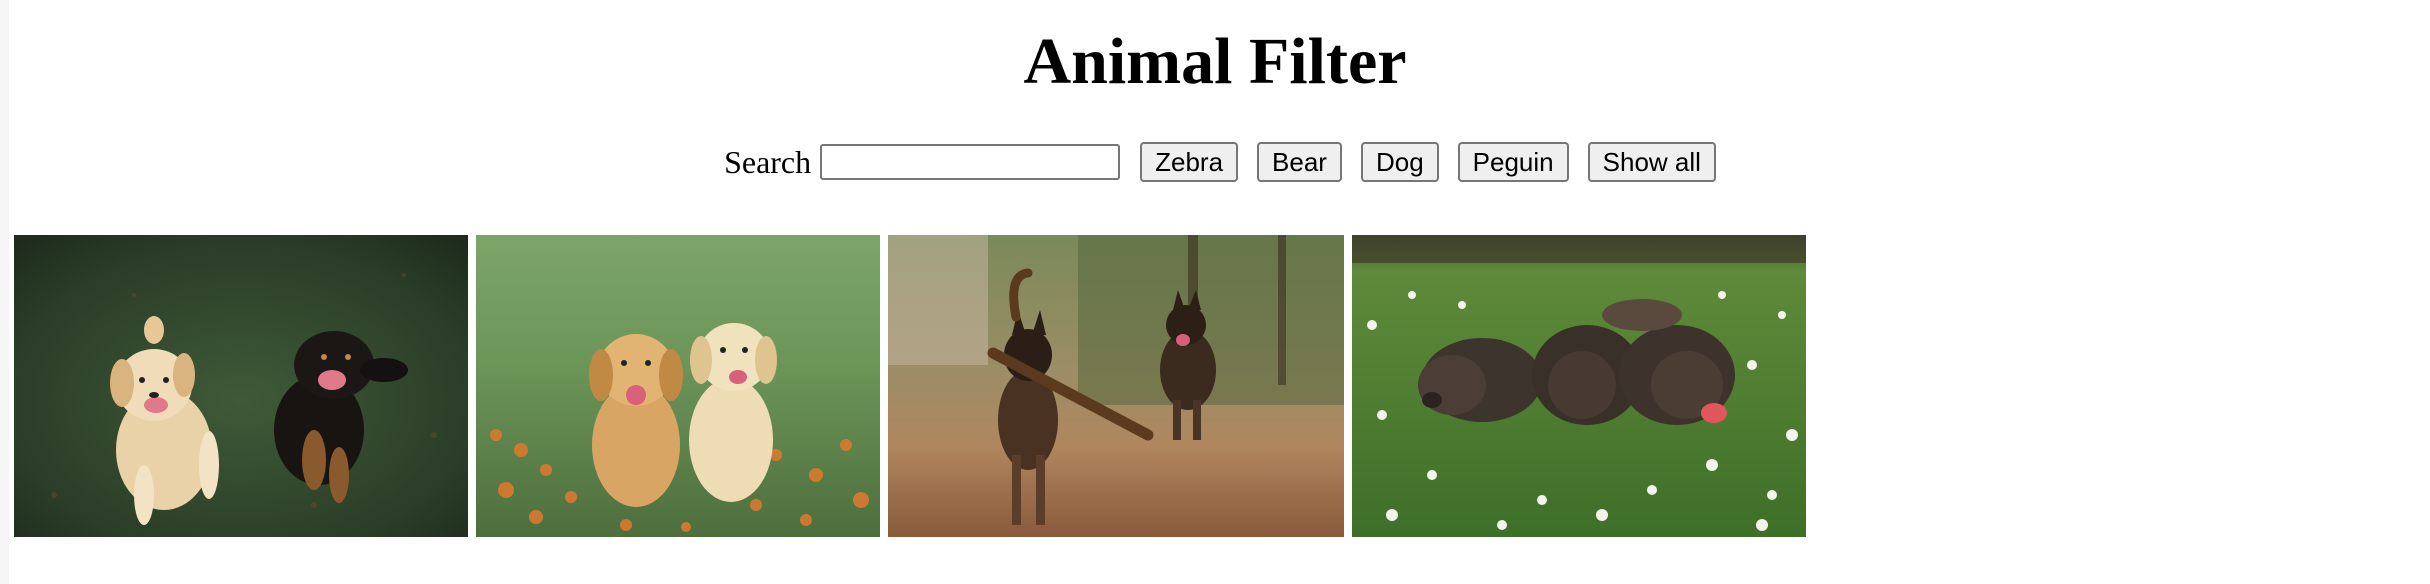 The height and width of the screenshot is (584, 2430). Describe the element at coordinates (241, 386) in the screenshot. I see `photo-two-dogs-on-grass` at that location.